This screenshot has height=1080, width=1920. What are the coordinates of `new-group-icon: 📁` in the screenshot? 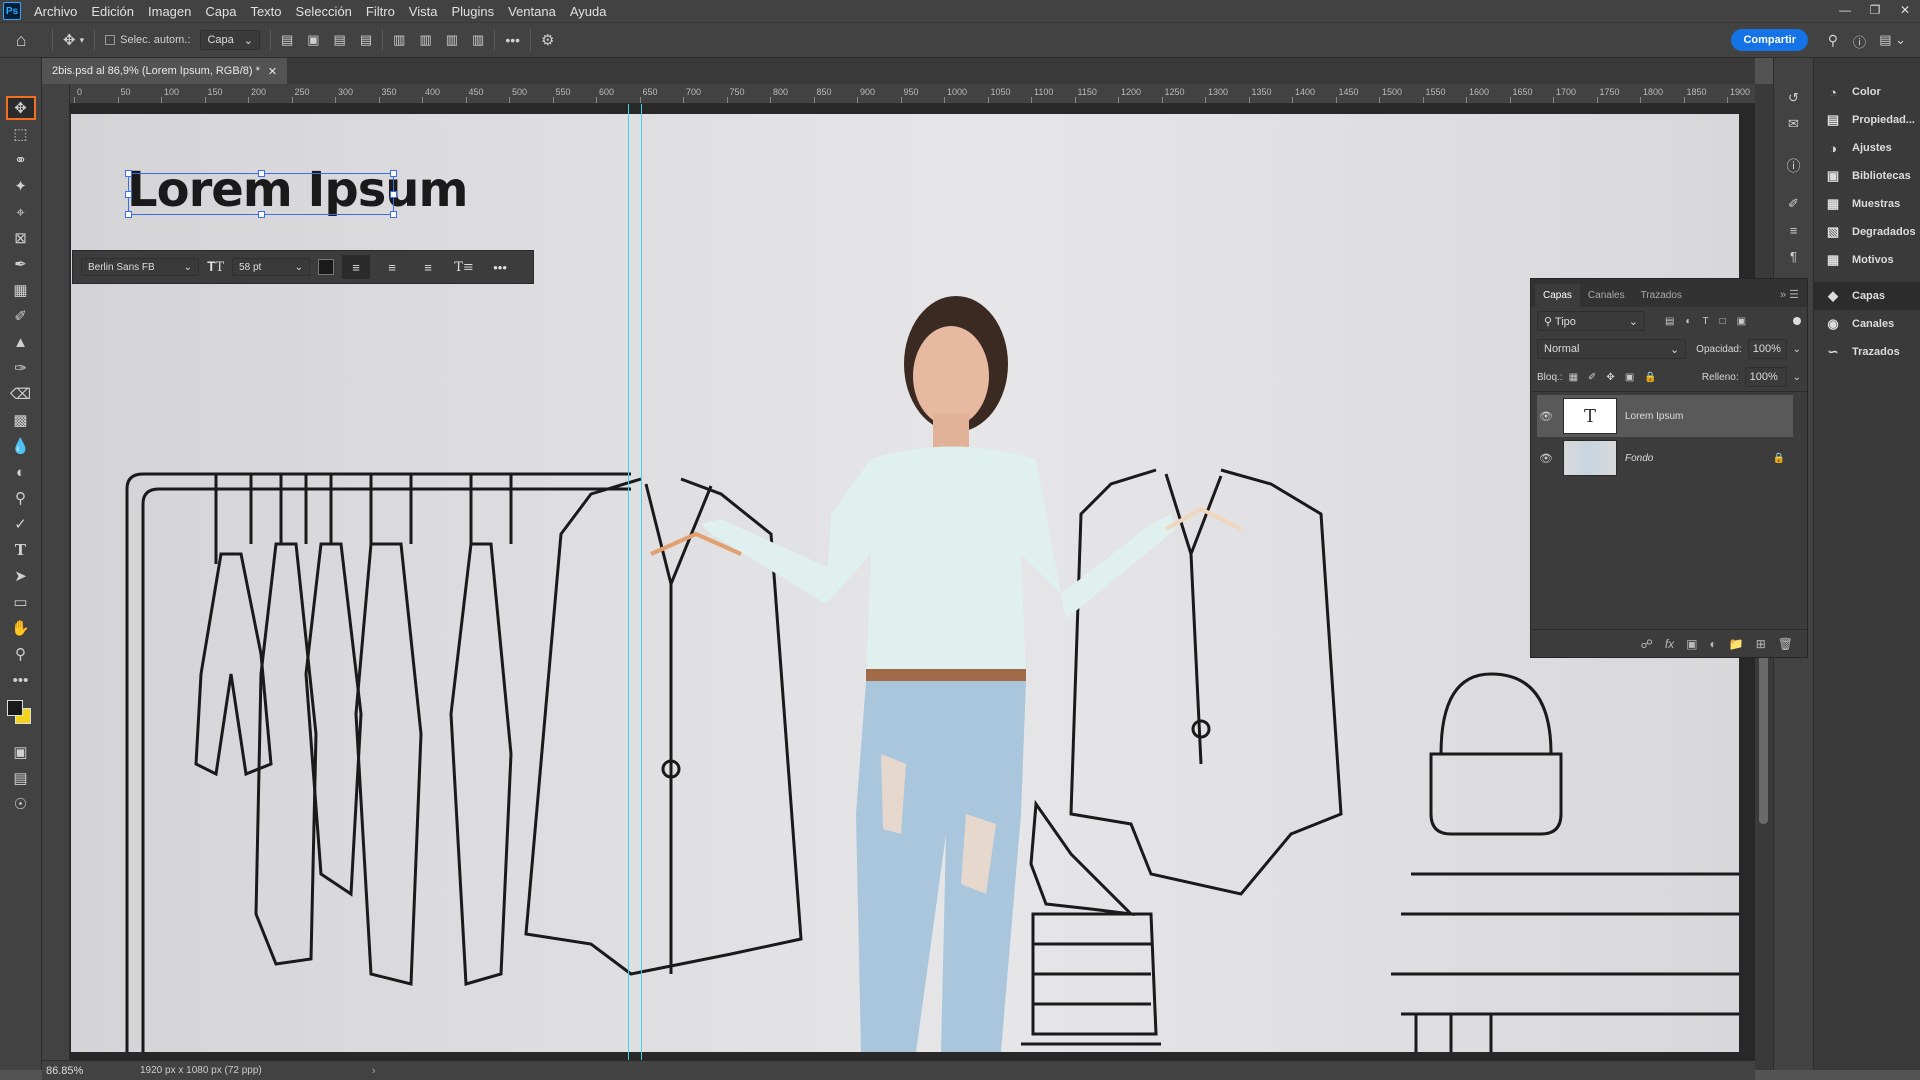 It's located at (1736, 644).